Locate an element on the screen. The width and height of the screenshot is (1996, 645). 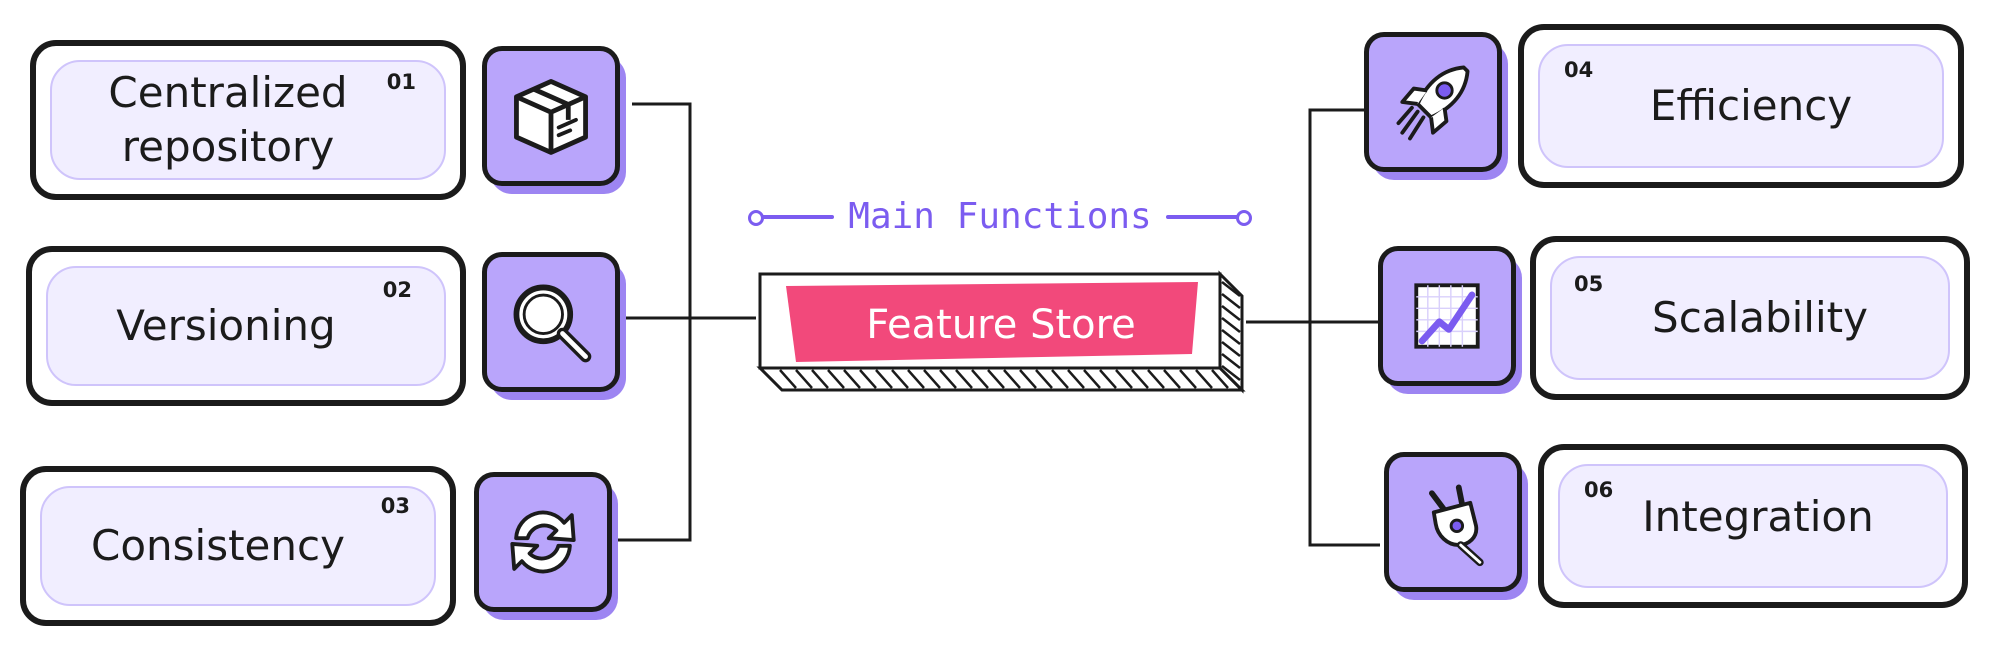
function-number: 06 is located at coordinates (1599, 490).